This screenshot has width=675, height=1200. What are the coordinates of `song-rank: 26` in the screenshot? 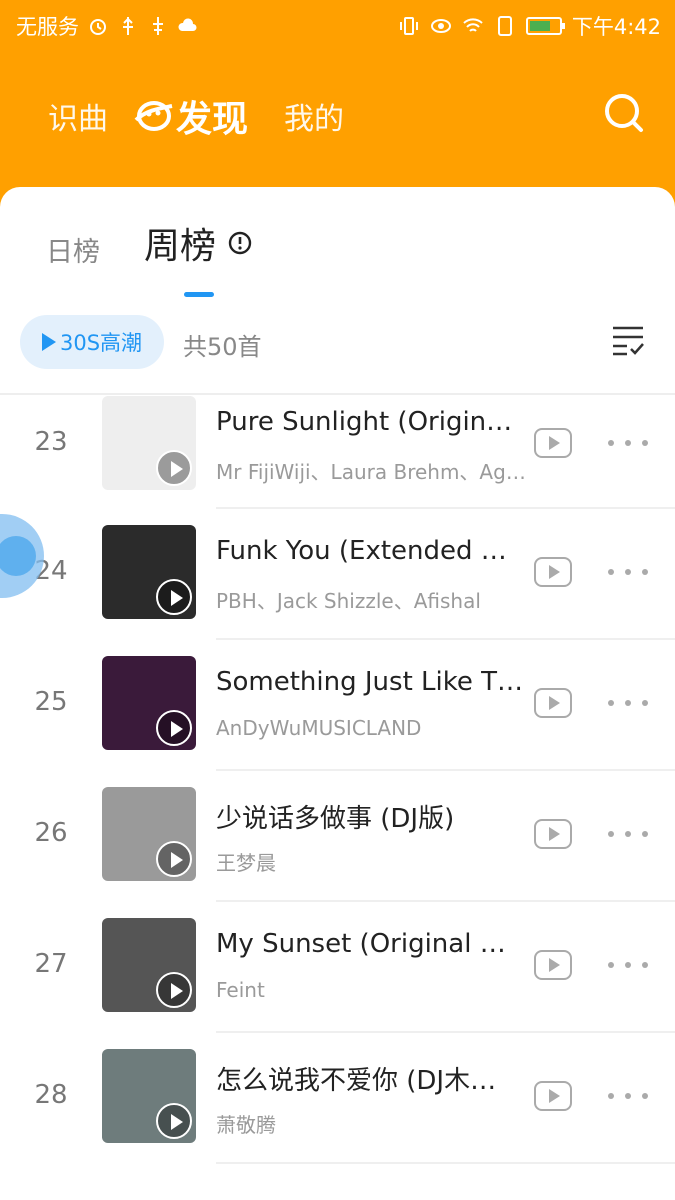 It's located at (51, 833).